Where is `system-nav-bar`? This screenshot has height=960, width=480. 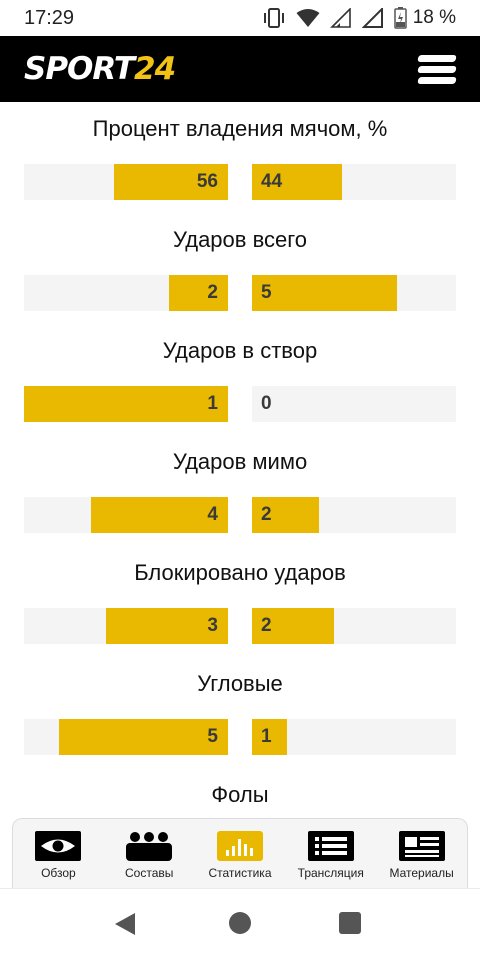 system-nav-bar is located at coordinates (240, 924).